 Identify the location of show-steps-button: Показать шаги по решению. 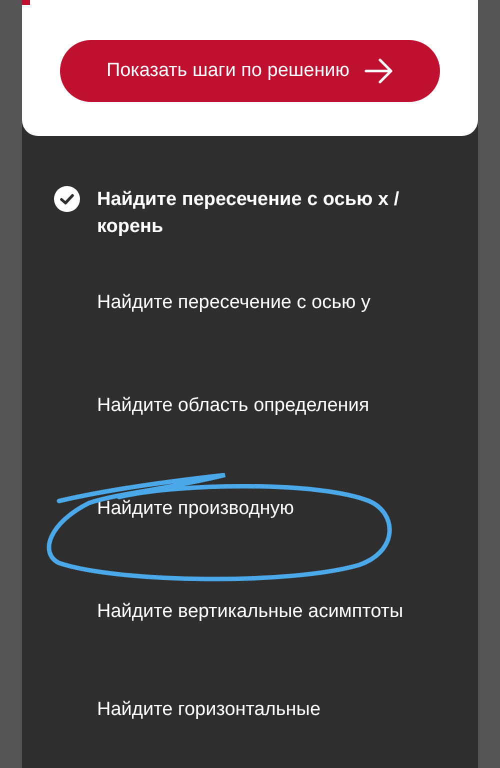
(250, 71).